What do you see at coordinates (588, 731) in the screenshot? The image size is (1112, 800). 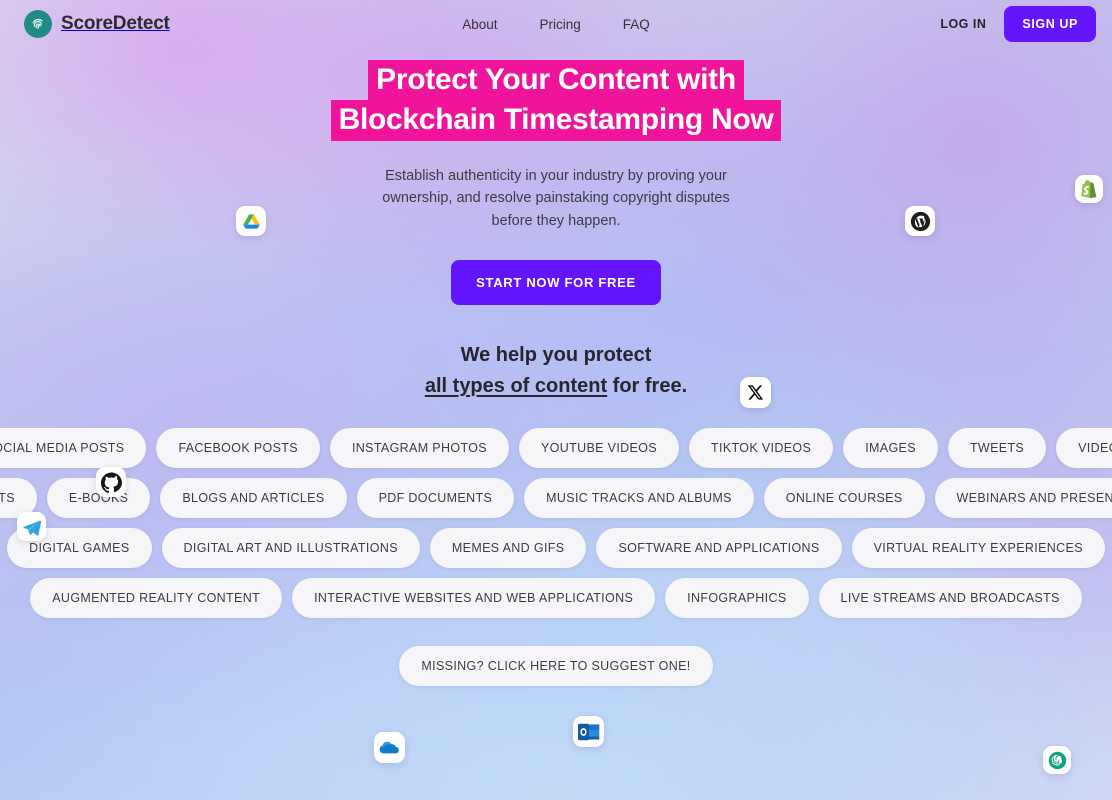 I see `outlook-icon` at bounding box center [588, 731].